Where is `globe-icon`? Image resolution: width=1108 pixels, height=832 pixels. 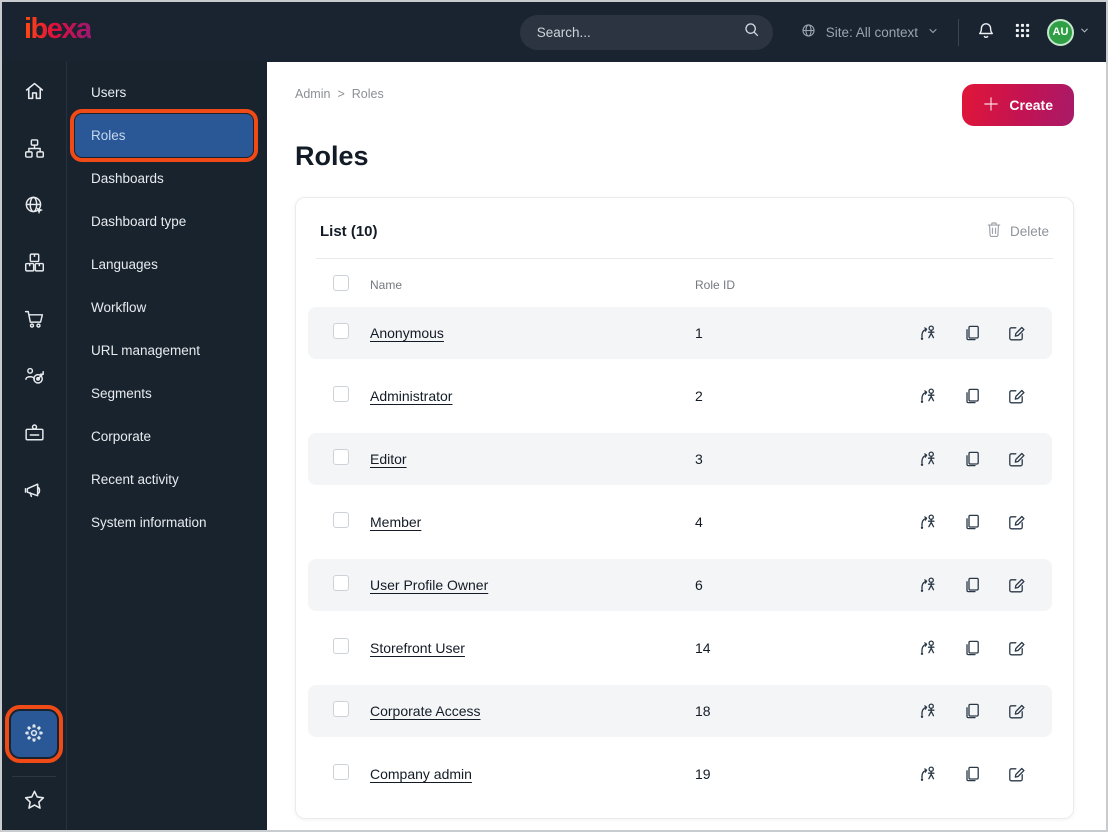
globe-icon is located at coordinates (808, 32).